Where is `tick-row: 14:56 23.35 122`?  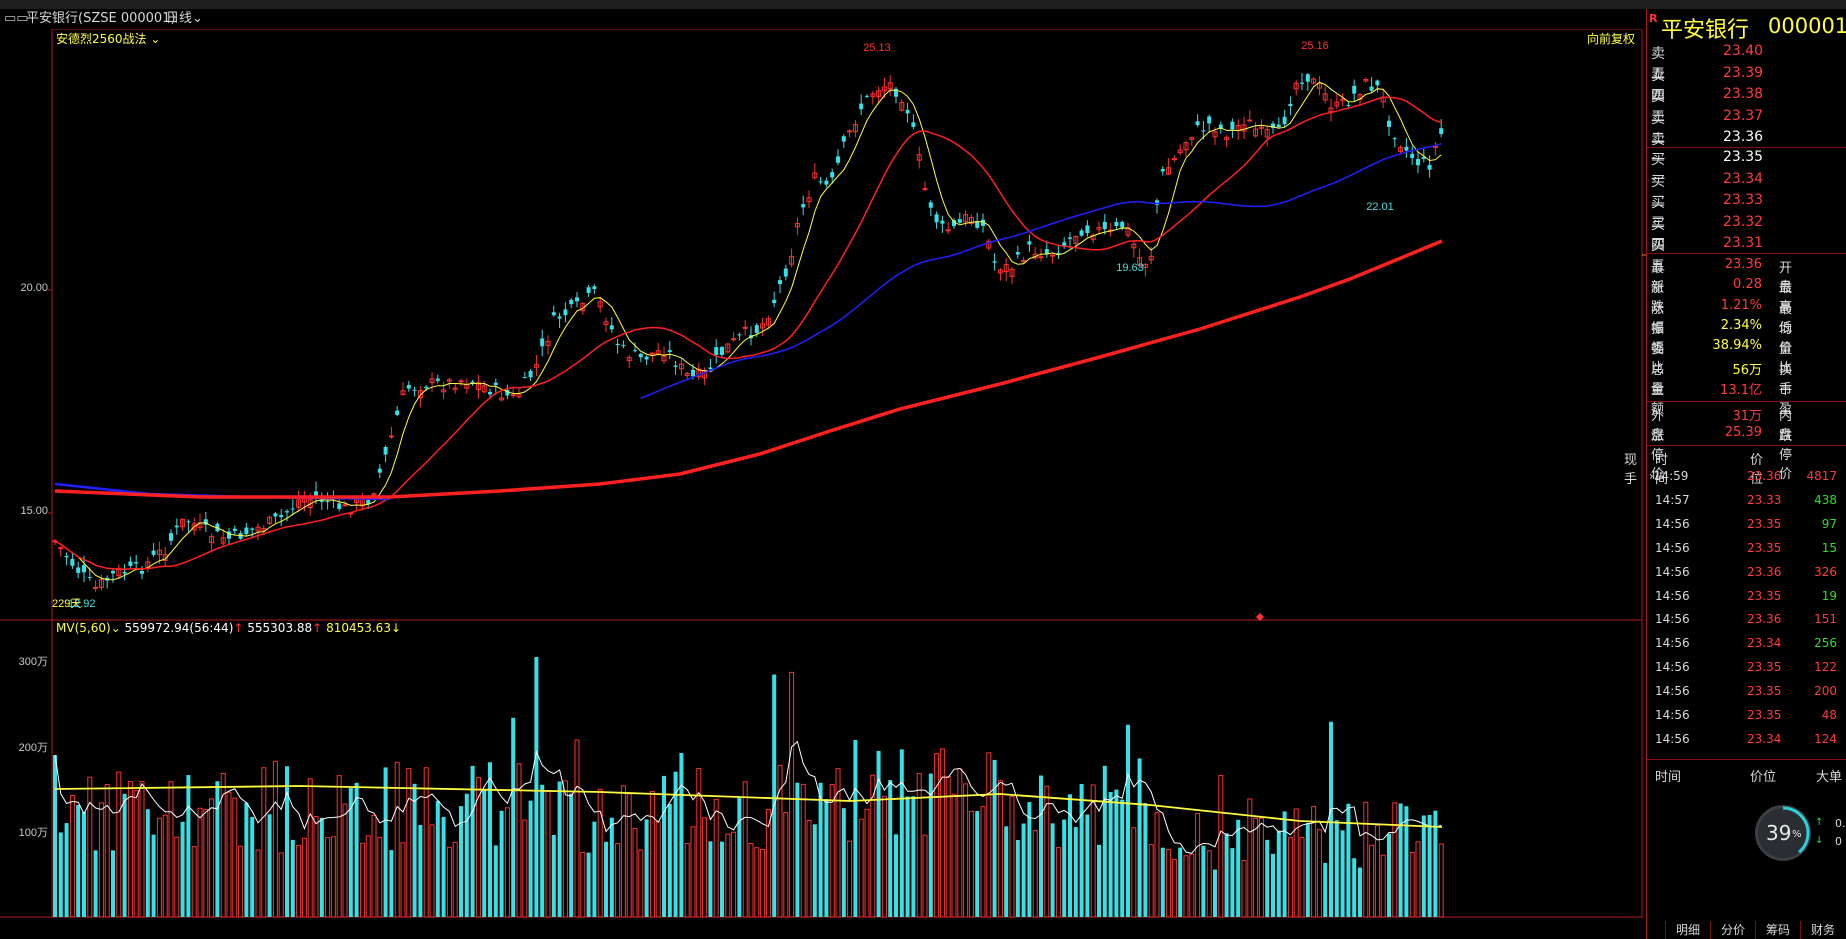 tick-row: 14:56 23.35 122 is located at coordinates (1746, 670).